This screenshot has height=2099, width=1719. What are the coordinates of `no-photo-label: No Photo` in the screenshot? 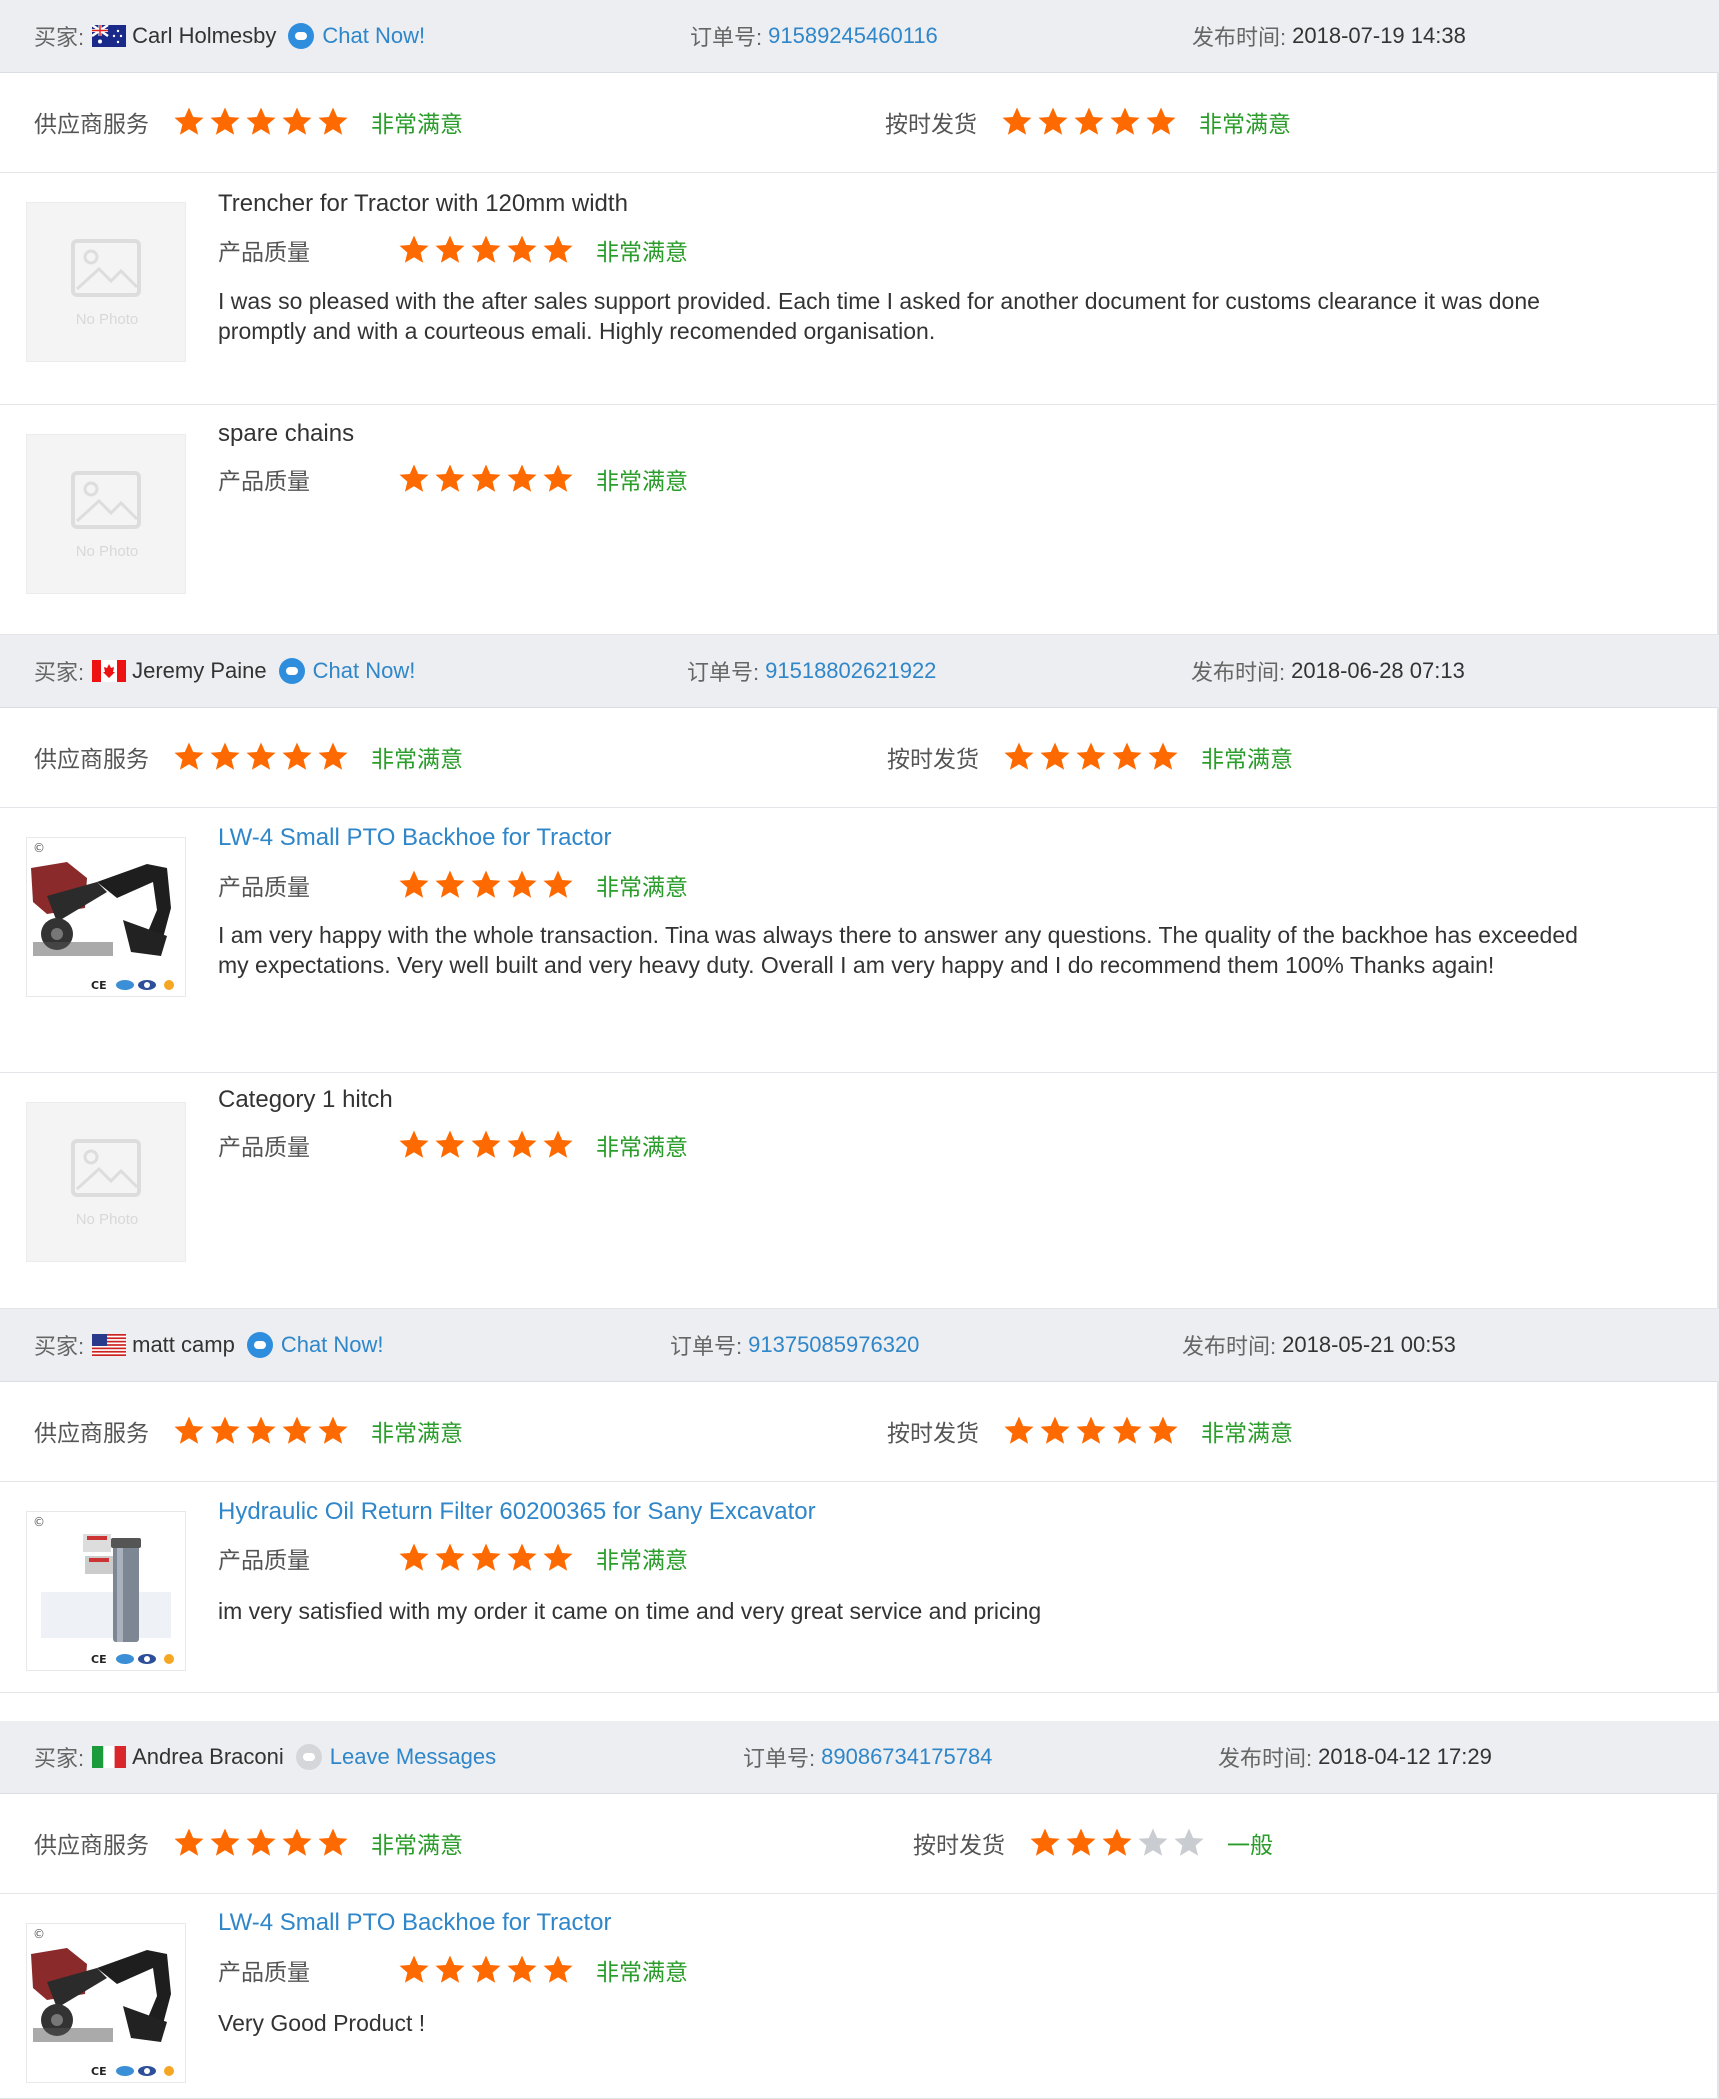 It's located at (107, 319).